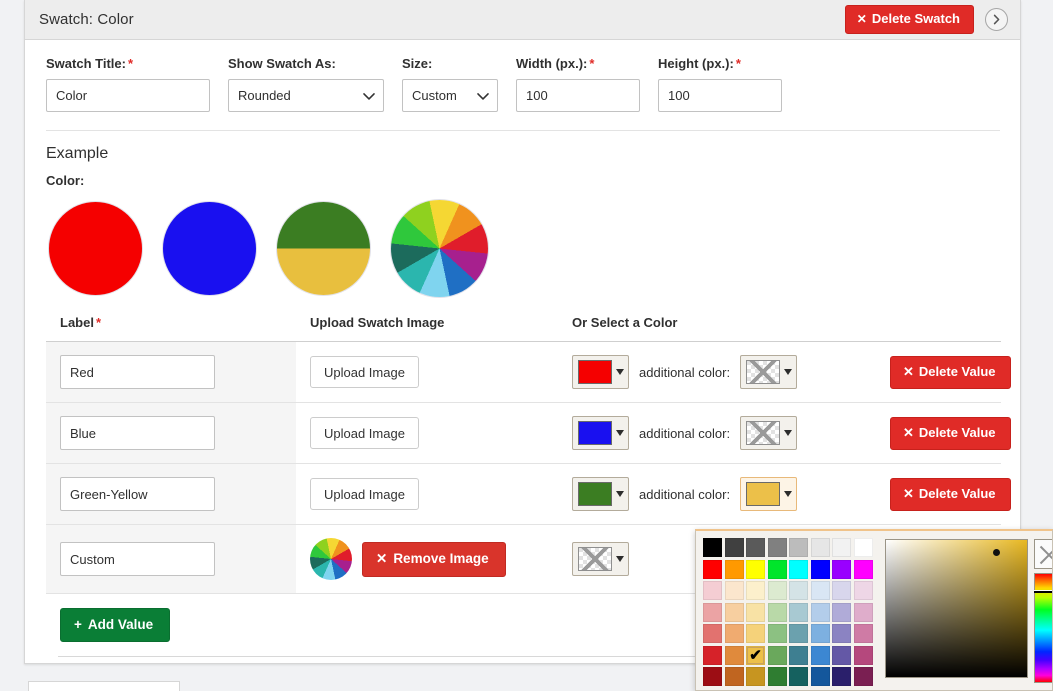 This screenshot has width=1053, height=691. I want to click on cell-actions: ✕ Delete Value, so click(943, 433).